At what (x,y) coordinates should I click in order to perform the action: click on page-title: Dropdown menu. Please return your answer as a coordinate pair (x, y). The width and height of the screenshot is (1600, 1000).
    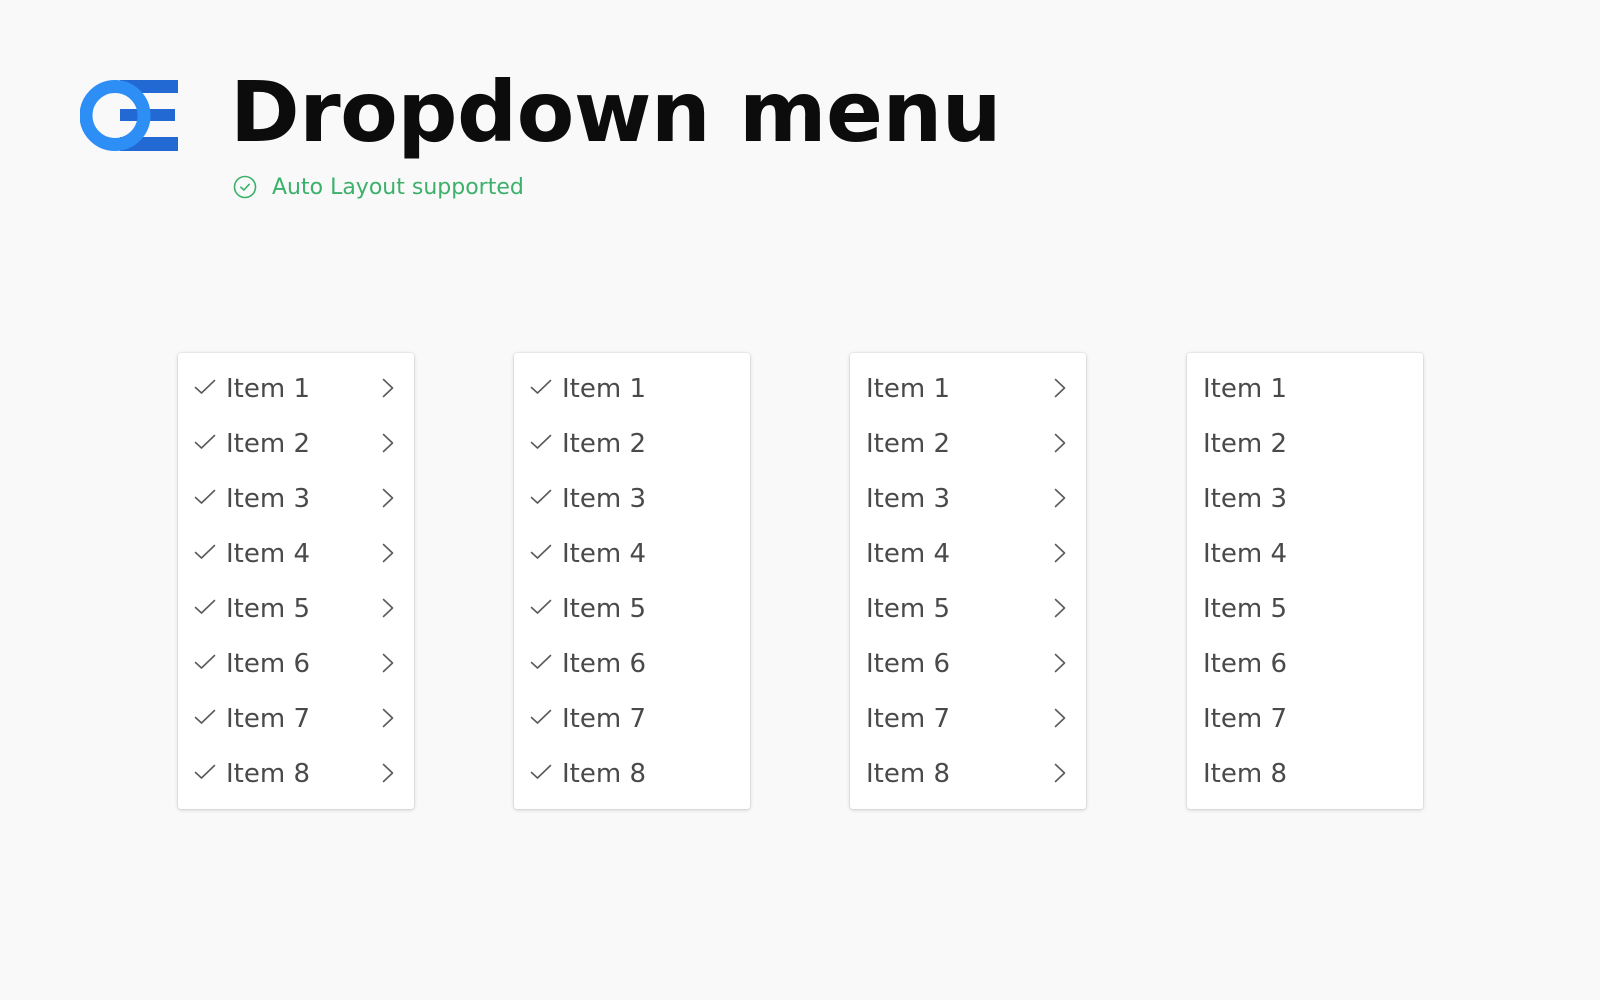
    Looking at the image, I should click on (616, 112).